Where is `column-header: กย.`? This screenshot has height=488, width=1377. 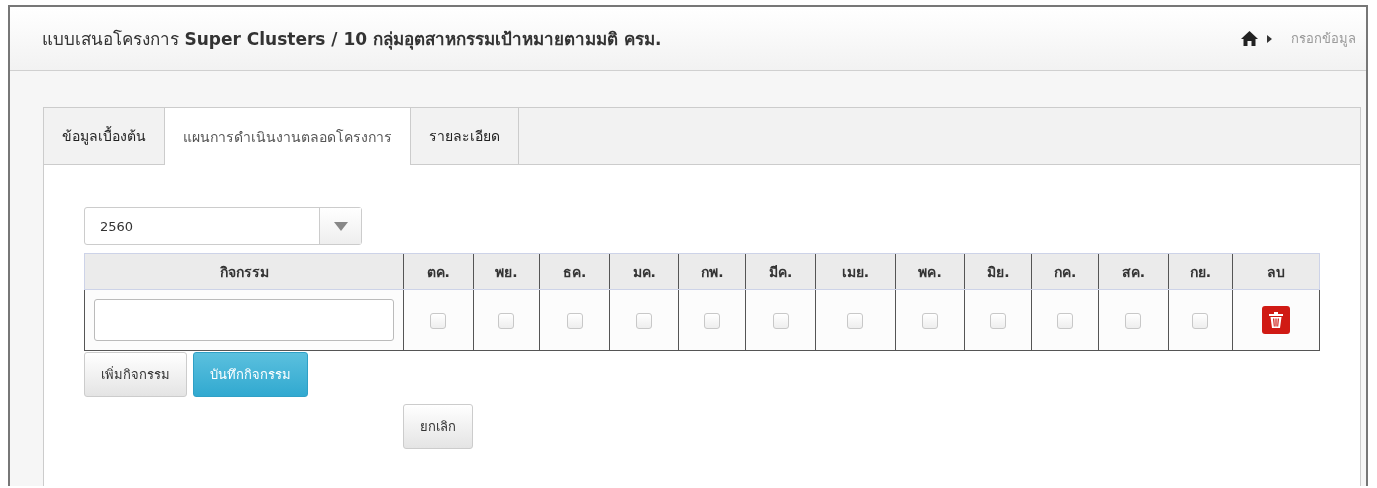 column-header: กย. is located at coordinates (1200, 271).